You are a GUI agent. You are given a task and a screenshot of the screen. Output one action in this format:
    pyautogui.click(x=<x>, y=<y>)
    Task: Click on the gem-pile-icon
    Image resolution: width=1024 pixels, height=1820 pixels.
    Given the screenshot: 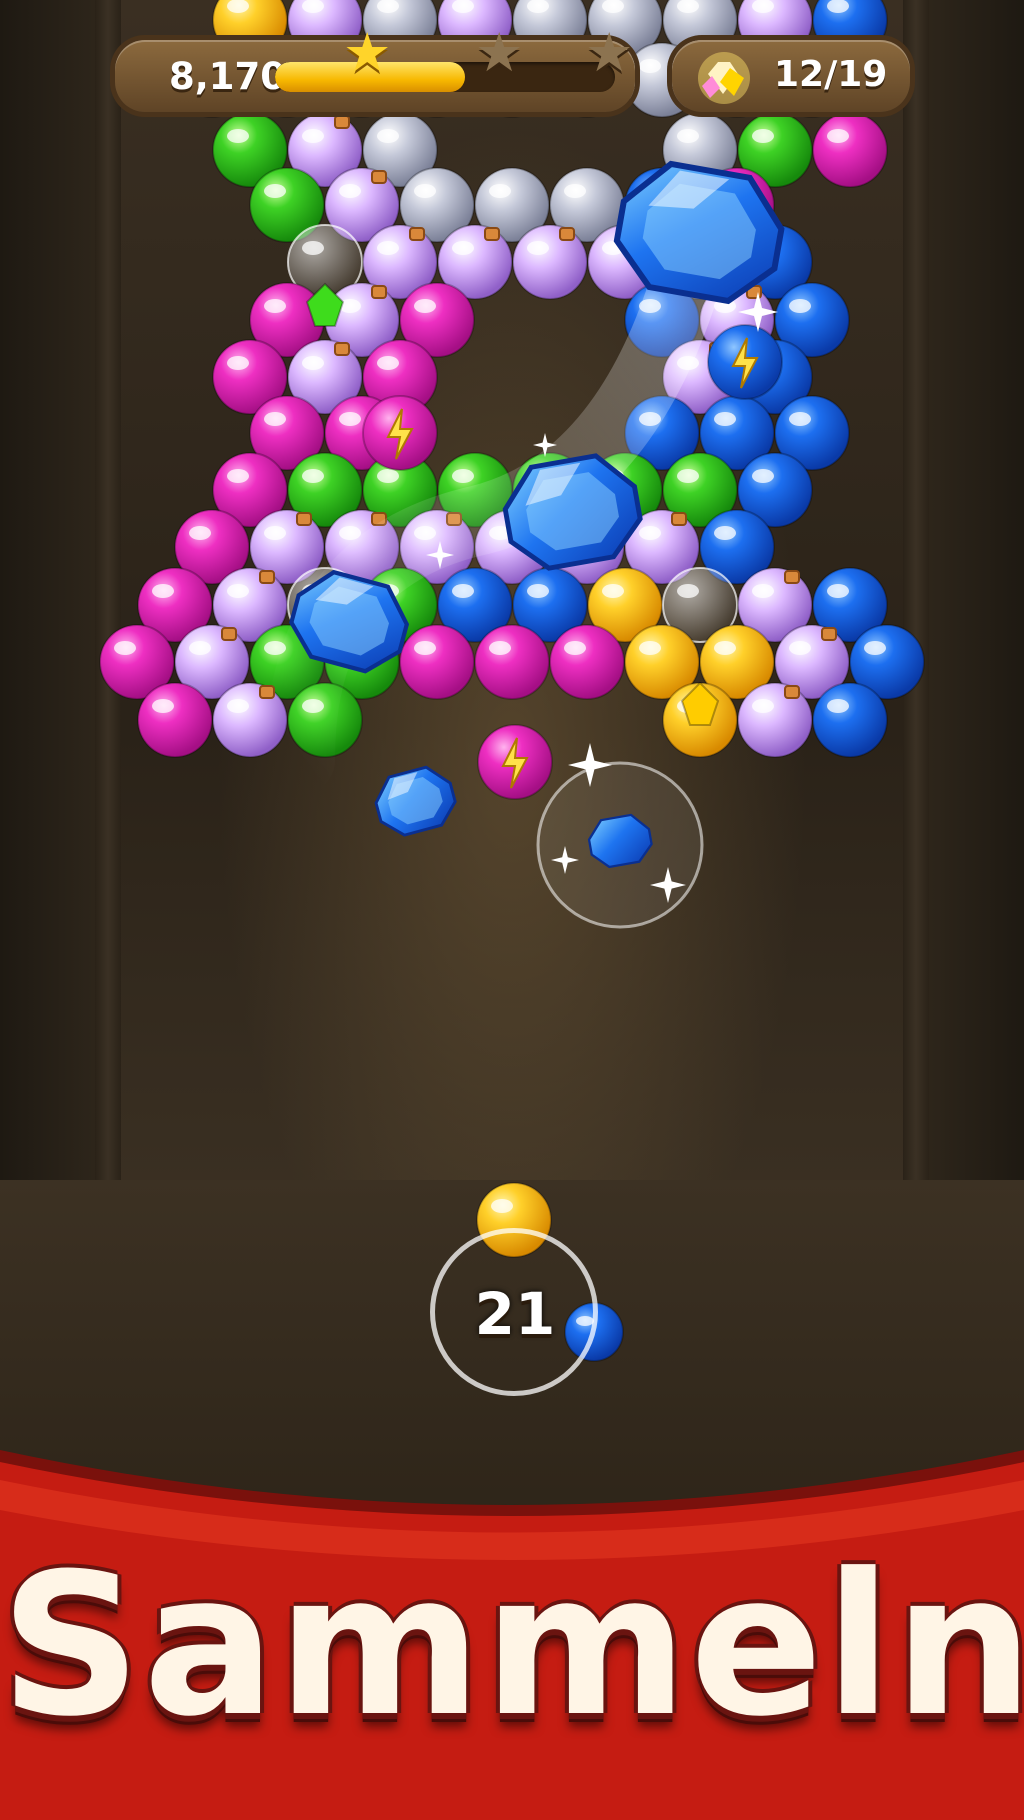 What is the action you would take?
    pyautogui.click(x=724, y=78)
    